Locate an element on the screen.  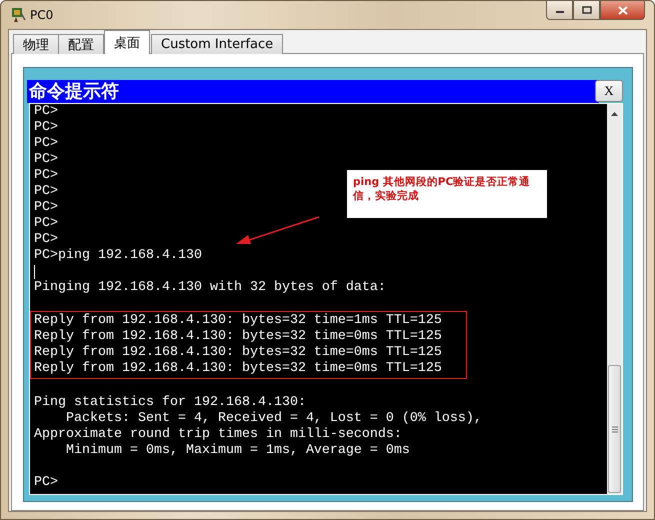
annotation-note: ping 其他网段的PC验证是否正常通信，实验完成 is located at coordinates (447, 194).